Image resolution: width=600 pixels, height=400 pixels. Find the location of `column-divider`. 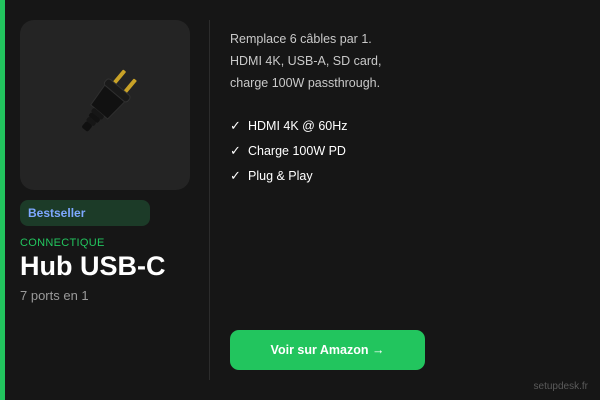

column-divider is located at coordinates (209, 200).